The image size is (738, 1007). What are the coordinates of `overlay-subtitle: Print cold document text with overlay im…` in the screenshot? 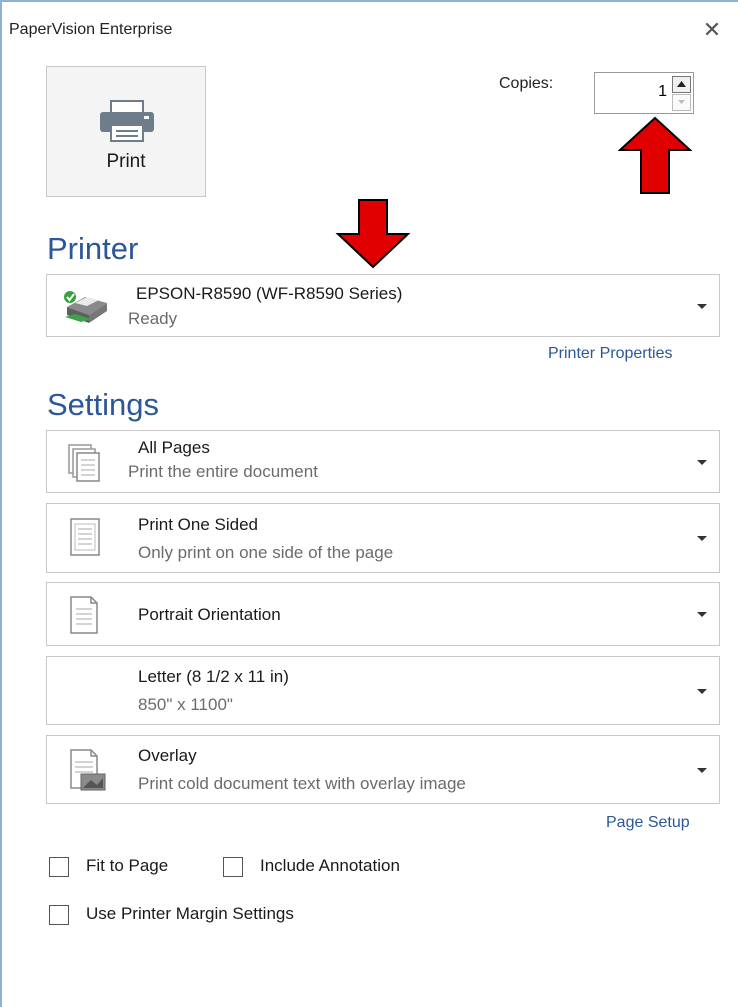 It's located at (302, 783).